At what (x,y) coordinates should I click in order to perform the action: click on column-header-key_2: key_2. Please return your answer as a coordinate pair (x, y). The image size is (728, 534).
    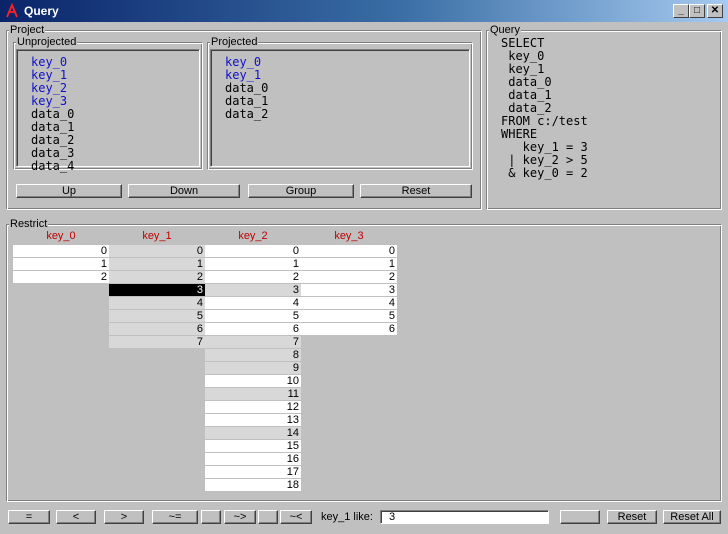
    Looking at the image, I should click on (253, 236).